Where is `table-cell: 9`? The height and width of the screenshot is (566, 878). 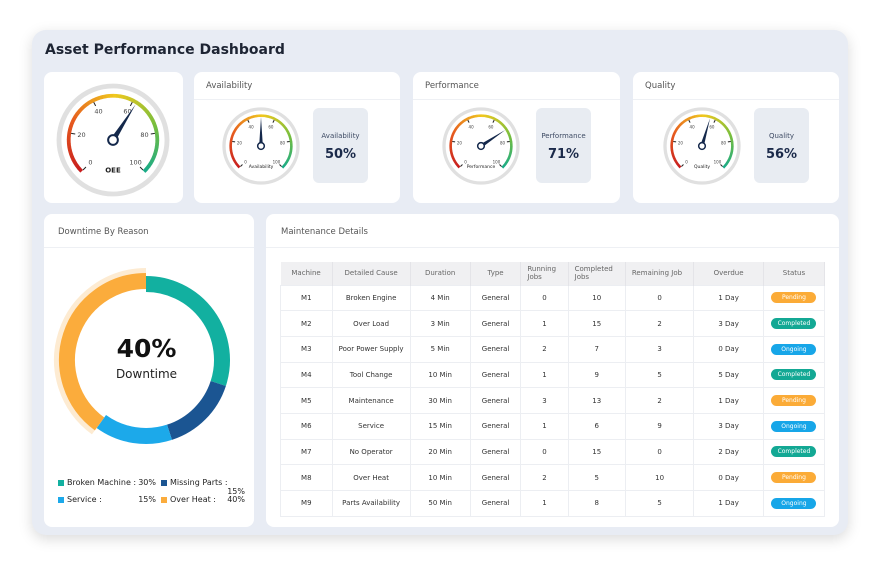
table-cell: 9 is located at coordinates (596, 375).